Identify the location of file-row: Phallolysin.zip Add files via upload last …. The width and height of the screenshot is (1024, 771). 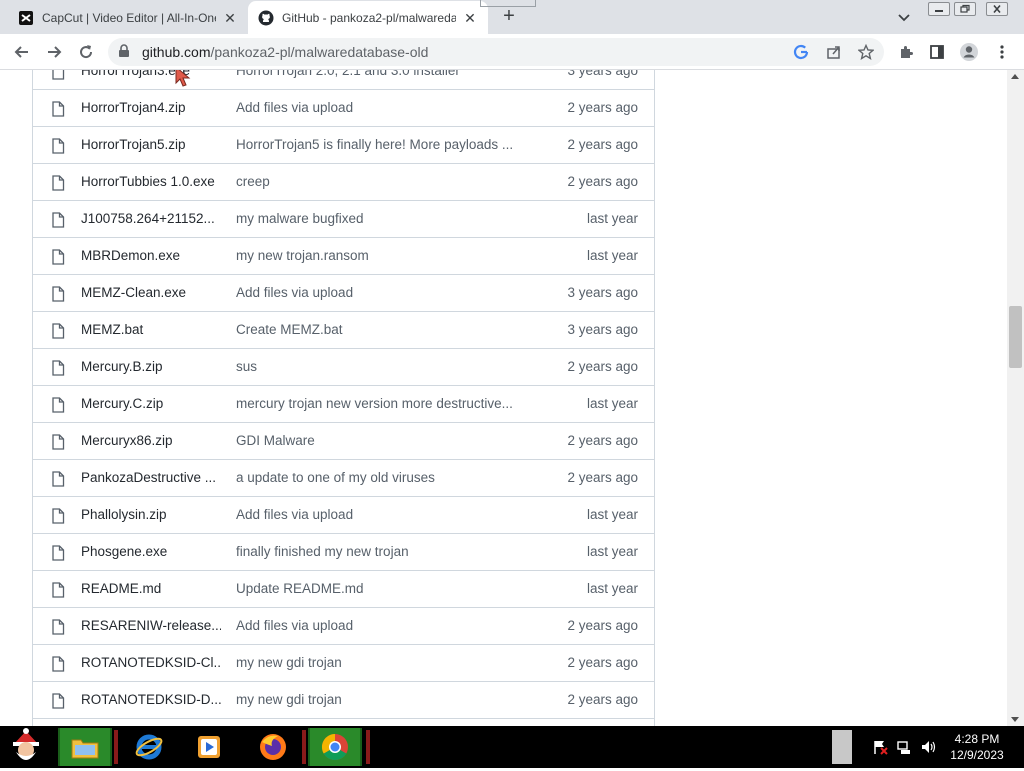
(343, 514).